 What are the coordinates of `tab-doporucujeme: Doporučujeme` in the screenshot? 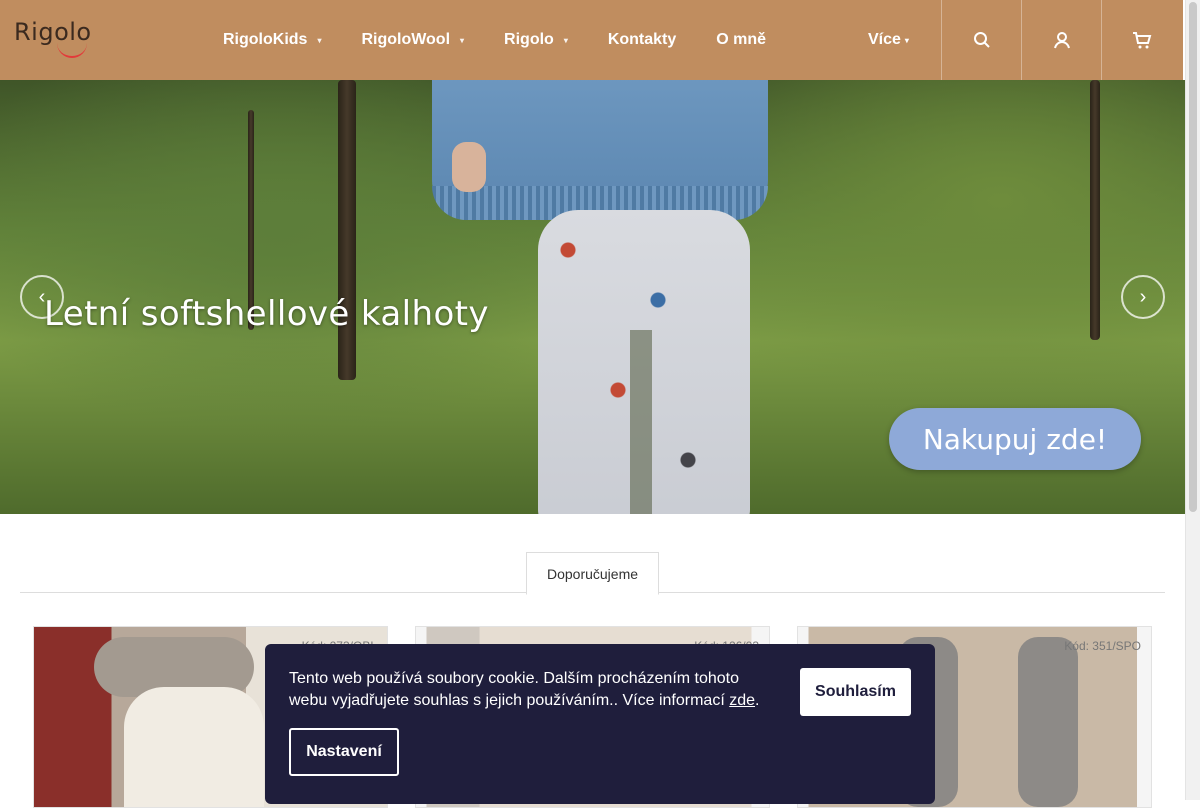 It's located at (592, 573).